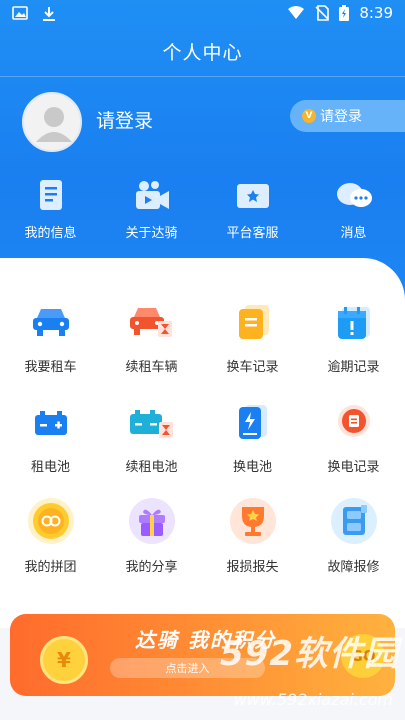 Image resolution: width=405 pixels, height=720 pixels. I want to click on login-text: 请登录, so click(124, 119).